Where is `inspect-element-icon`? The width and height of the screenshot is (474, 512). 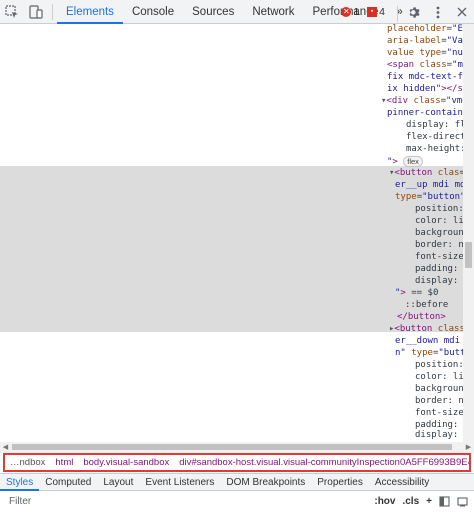
inspect-element-icon is located at coordinates (12, 12).